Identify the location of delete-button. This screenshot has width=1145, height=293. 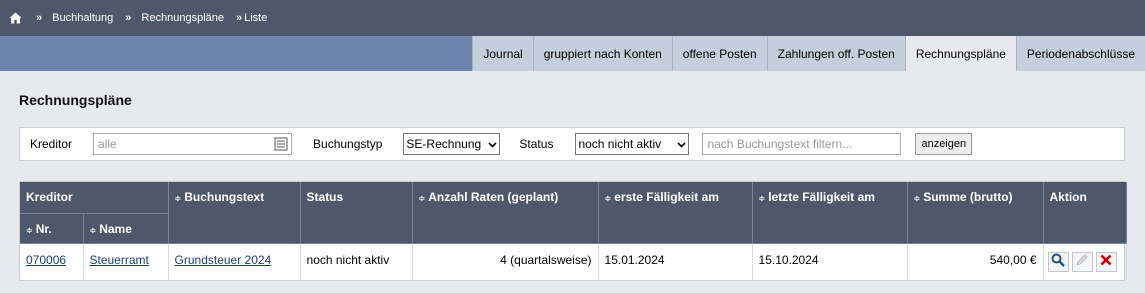
(1106, 261).